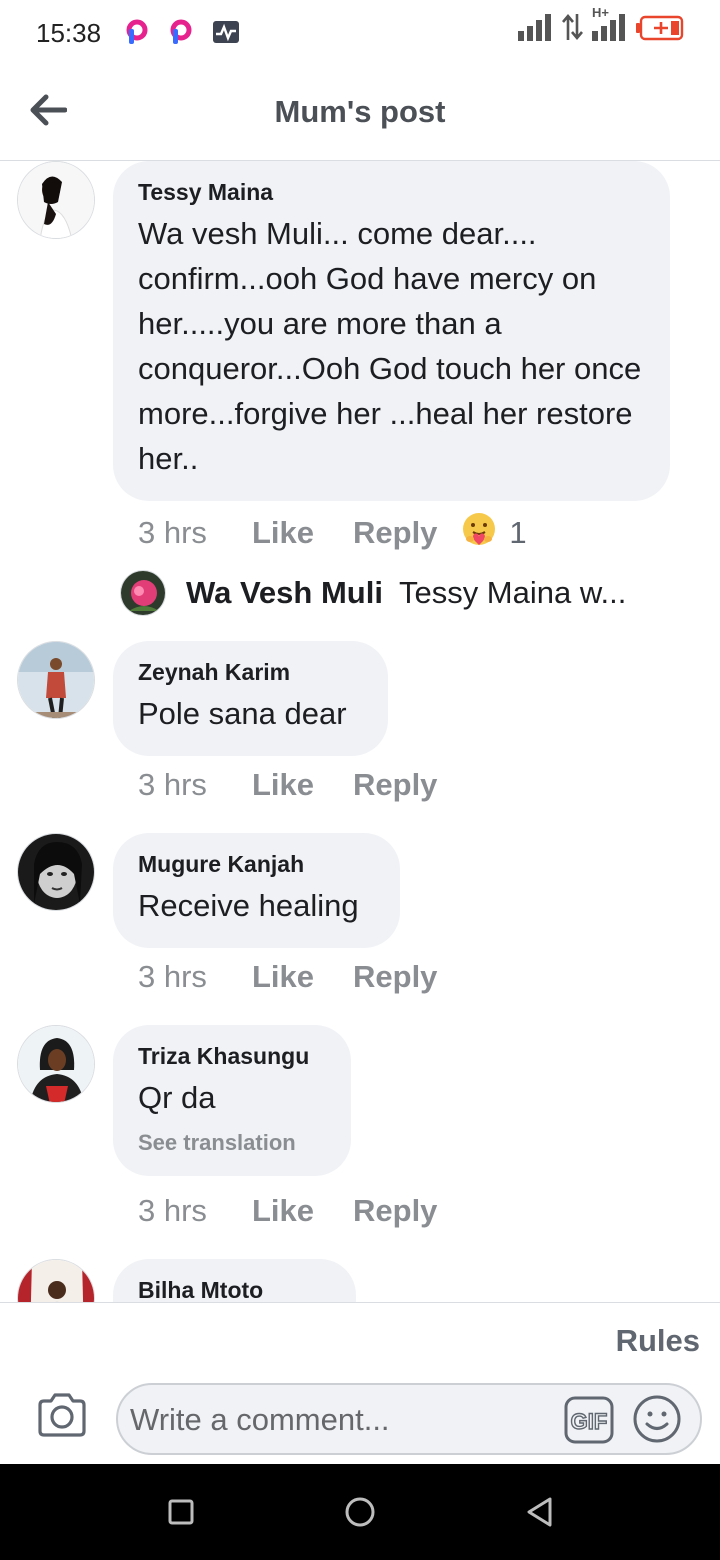  I want to click on page-title: Mum's post, so click(360, 111).